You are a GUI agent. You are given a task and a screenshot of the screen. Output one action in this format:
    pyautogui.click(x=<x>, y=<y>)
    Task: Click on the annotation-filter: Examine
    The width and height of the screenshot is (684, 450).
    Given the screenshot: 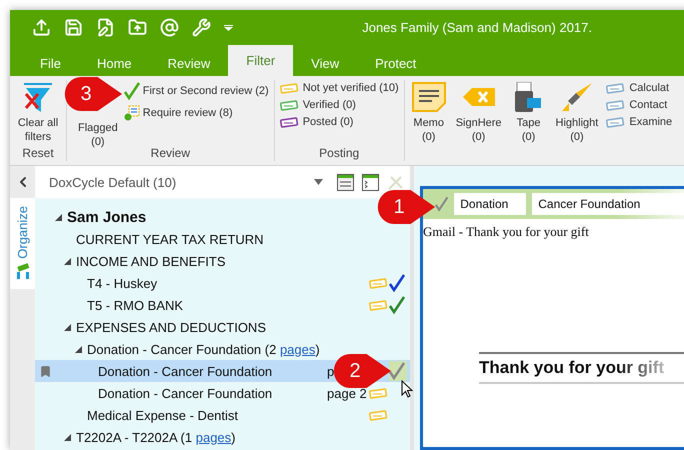 What is the action you would take?
    pyautogui.click(x=639, y=122)
    